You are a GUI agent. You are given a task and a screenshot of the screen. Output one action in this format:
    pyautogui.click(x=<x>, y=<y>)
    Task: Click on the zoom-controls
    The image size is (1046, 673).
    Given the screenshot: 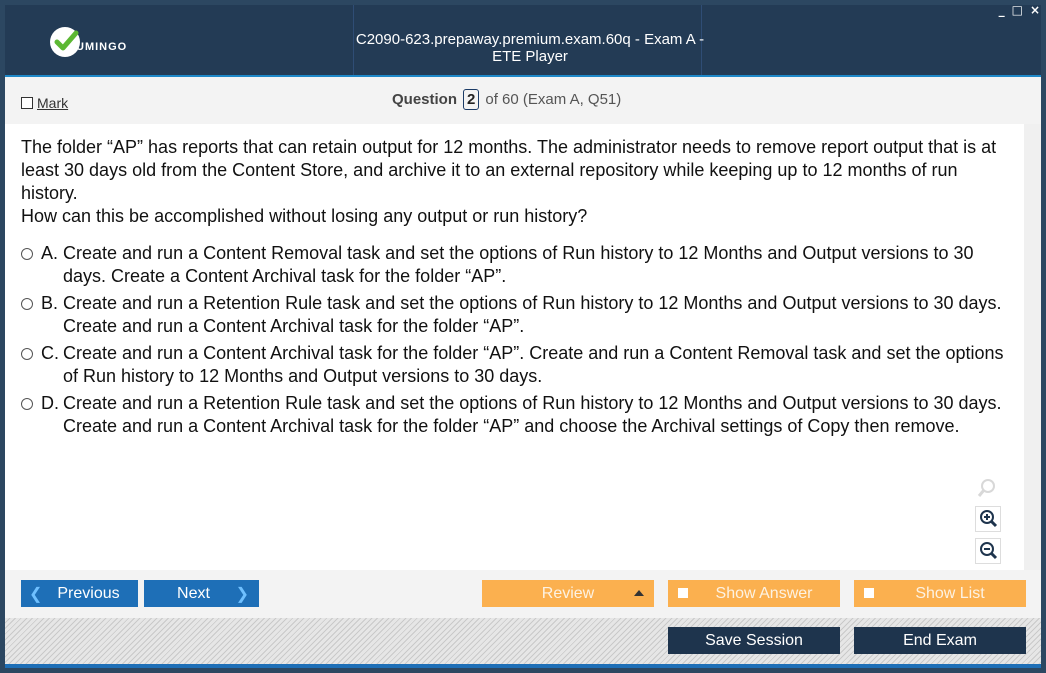 What is the action you would take?
    pyautogui.click(x=988, y=523)
    